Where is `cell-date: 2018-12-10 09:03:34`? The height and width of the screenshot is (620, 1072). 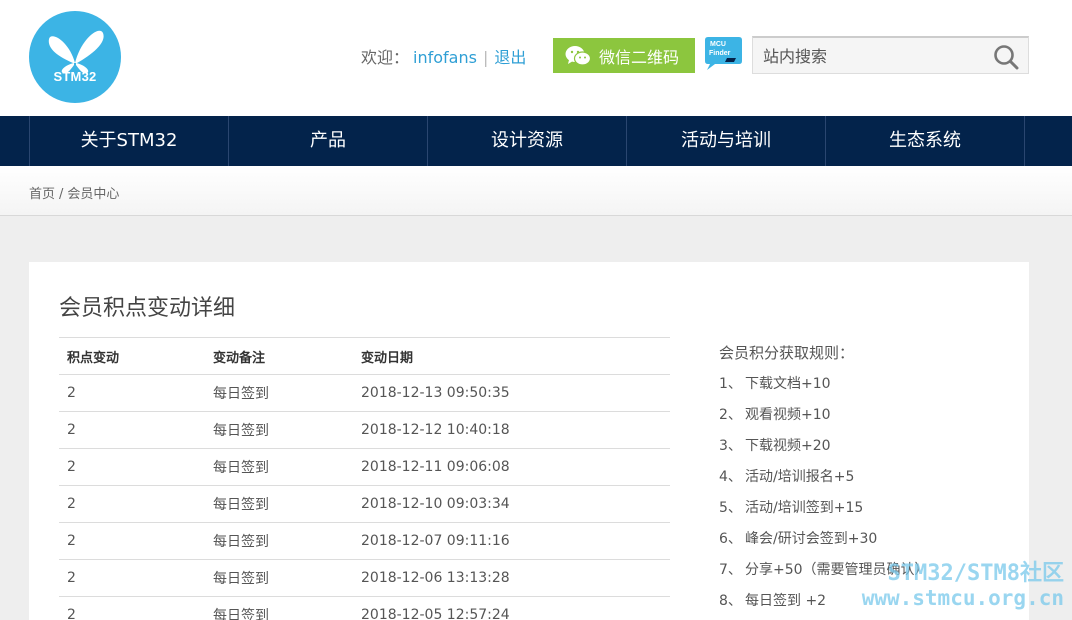
cell-date: 2018-12-10 09:03:34 is located at coordinates (511, 504).